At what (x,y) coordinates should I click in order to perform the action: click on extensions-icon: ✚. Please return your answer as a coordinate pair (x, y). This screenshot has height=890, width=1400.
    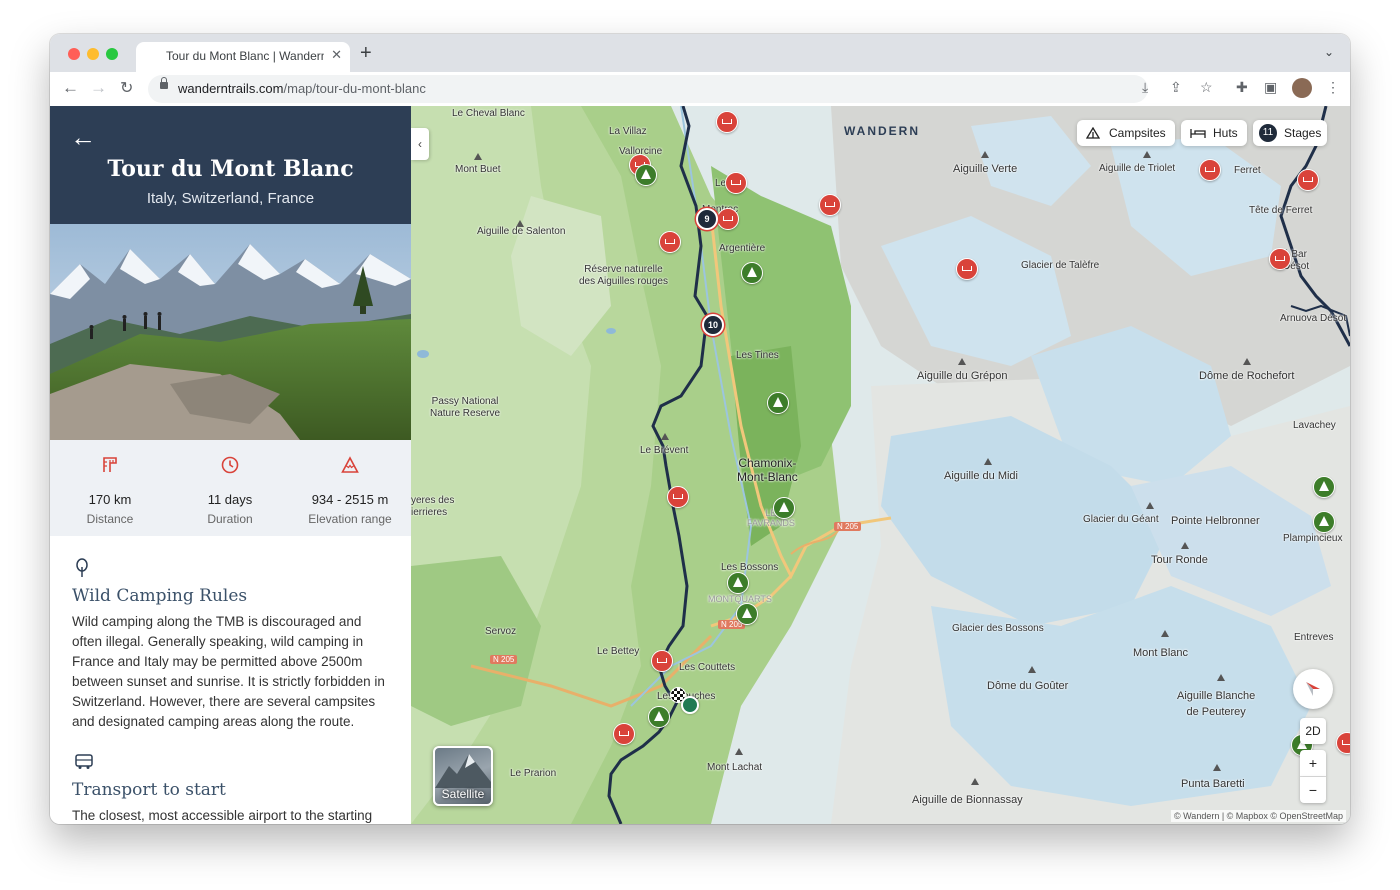
    Looking at the image, I should click on (1242, 87).